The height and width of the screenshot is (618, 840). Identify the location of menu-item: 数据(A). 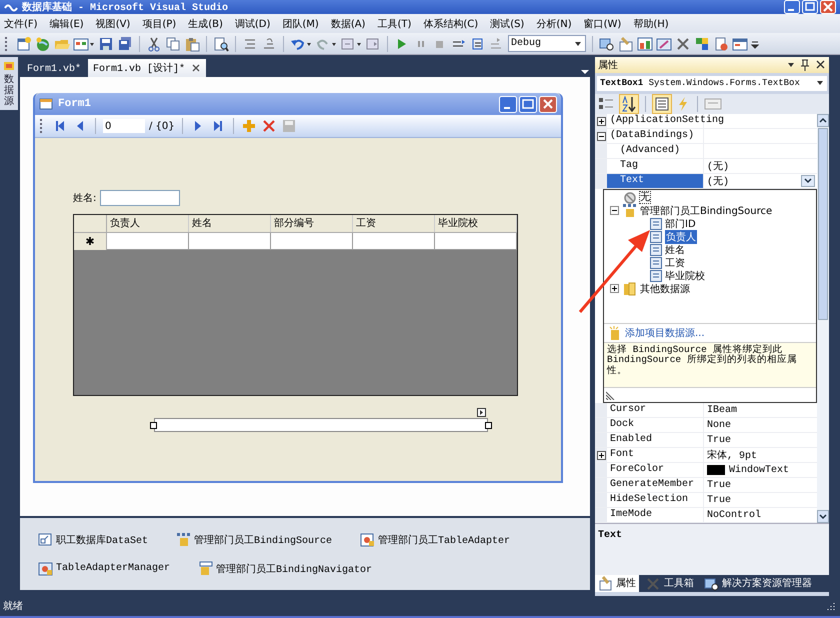
(348, 23).